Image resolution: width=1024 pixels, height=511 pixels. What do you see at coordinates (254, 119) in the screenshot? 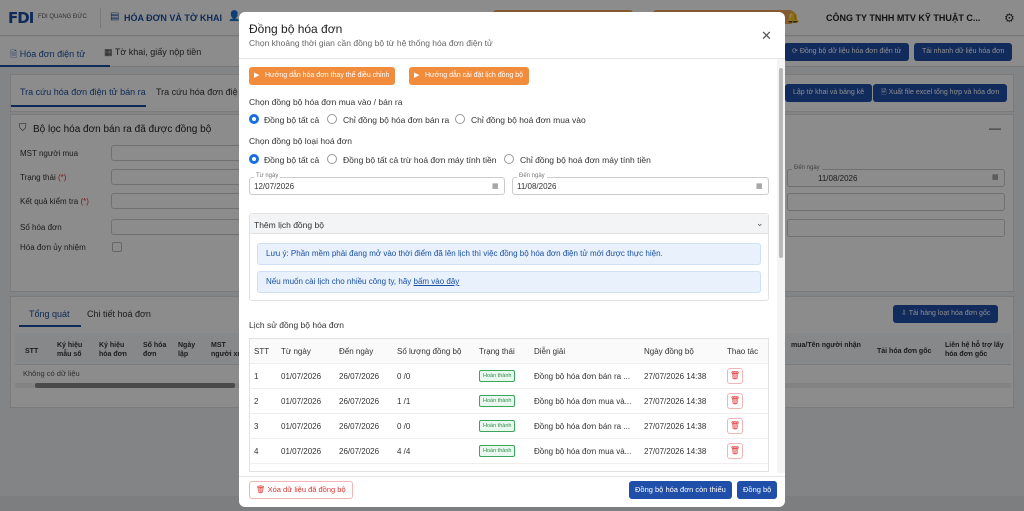
I see `radio-direction-all` at bounding box center [254, 119].